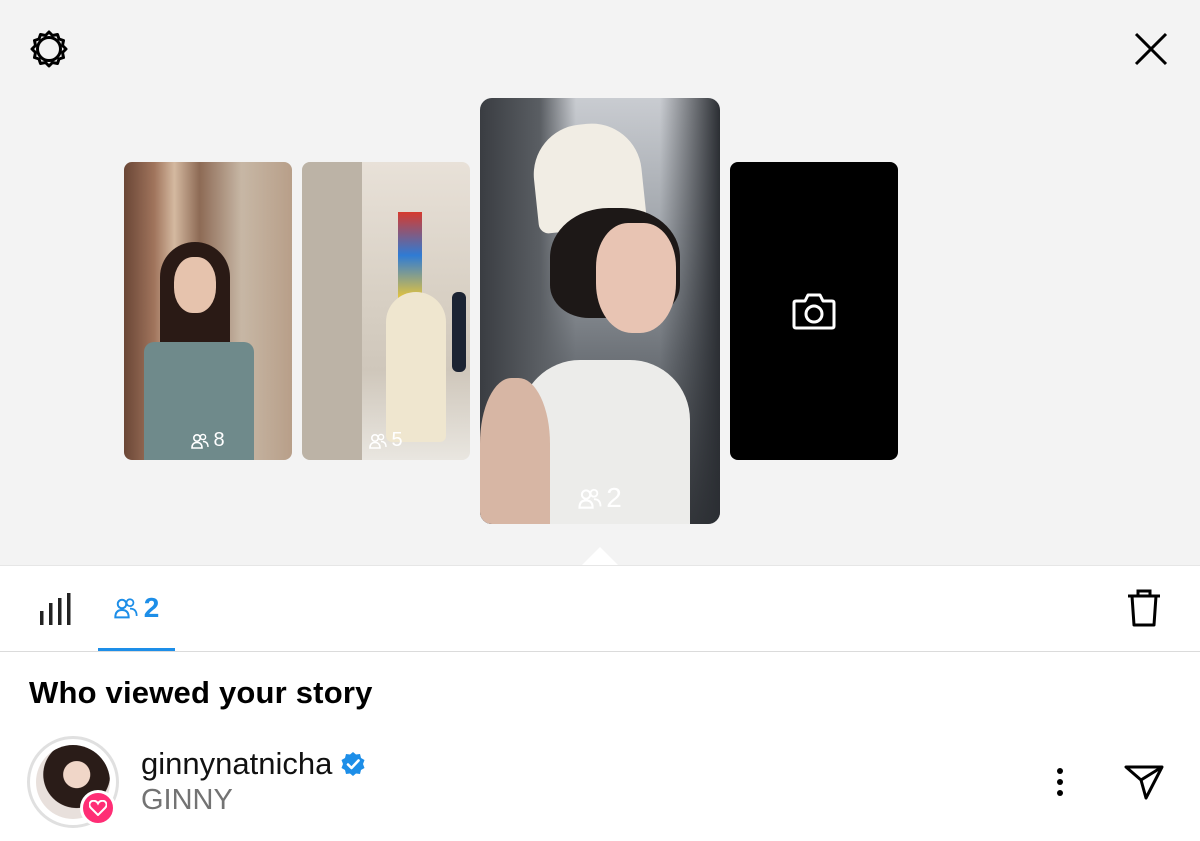  What do you see at coordinates (219, 440) in the screenshot?
I see `viewer-count-value: 8` at bounding box center [219, 440].